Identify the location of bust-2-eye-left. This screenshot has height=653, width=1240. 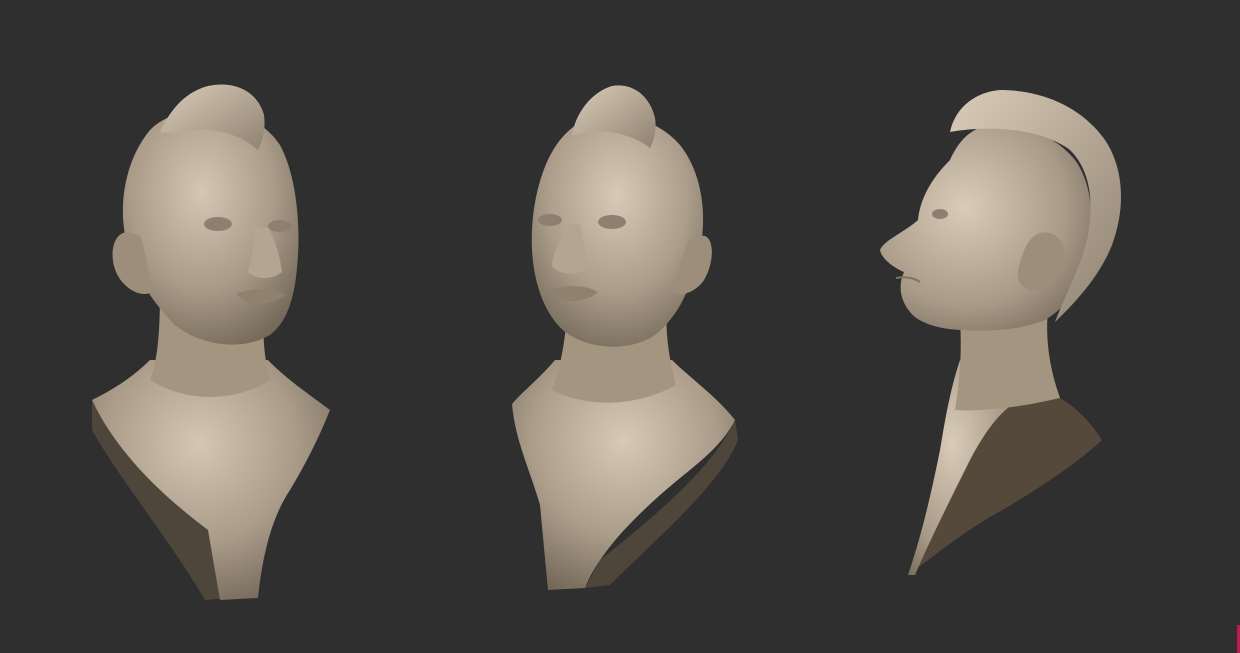
(550, 220).